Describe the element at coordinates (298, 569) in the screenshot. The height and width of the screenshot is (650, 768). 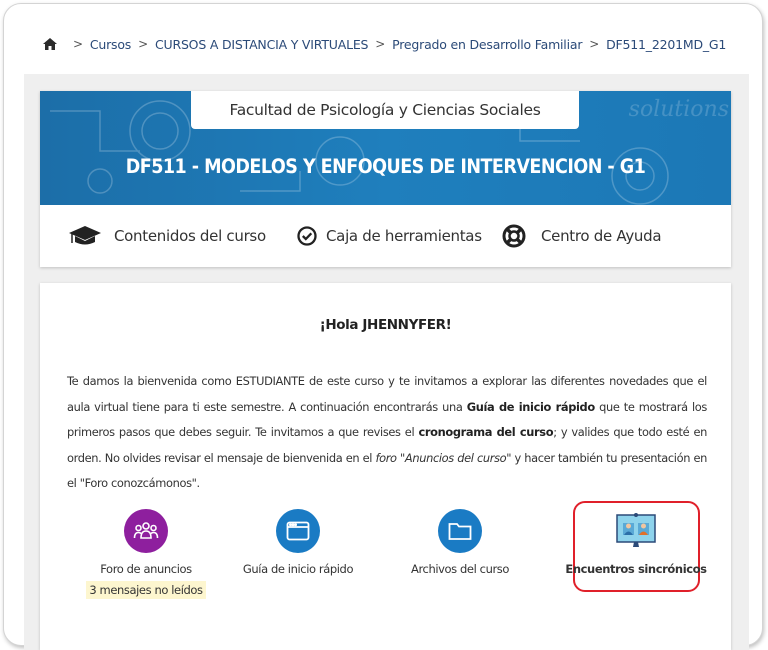
I see `tile-label: Guía de inicio rápido` at that location.